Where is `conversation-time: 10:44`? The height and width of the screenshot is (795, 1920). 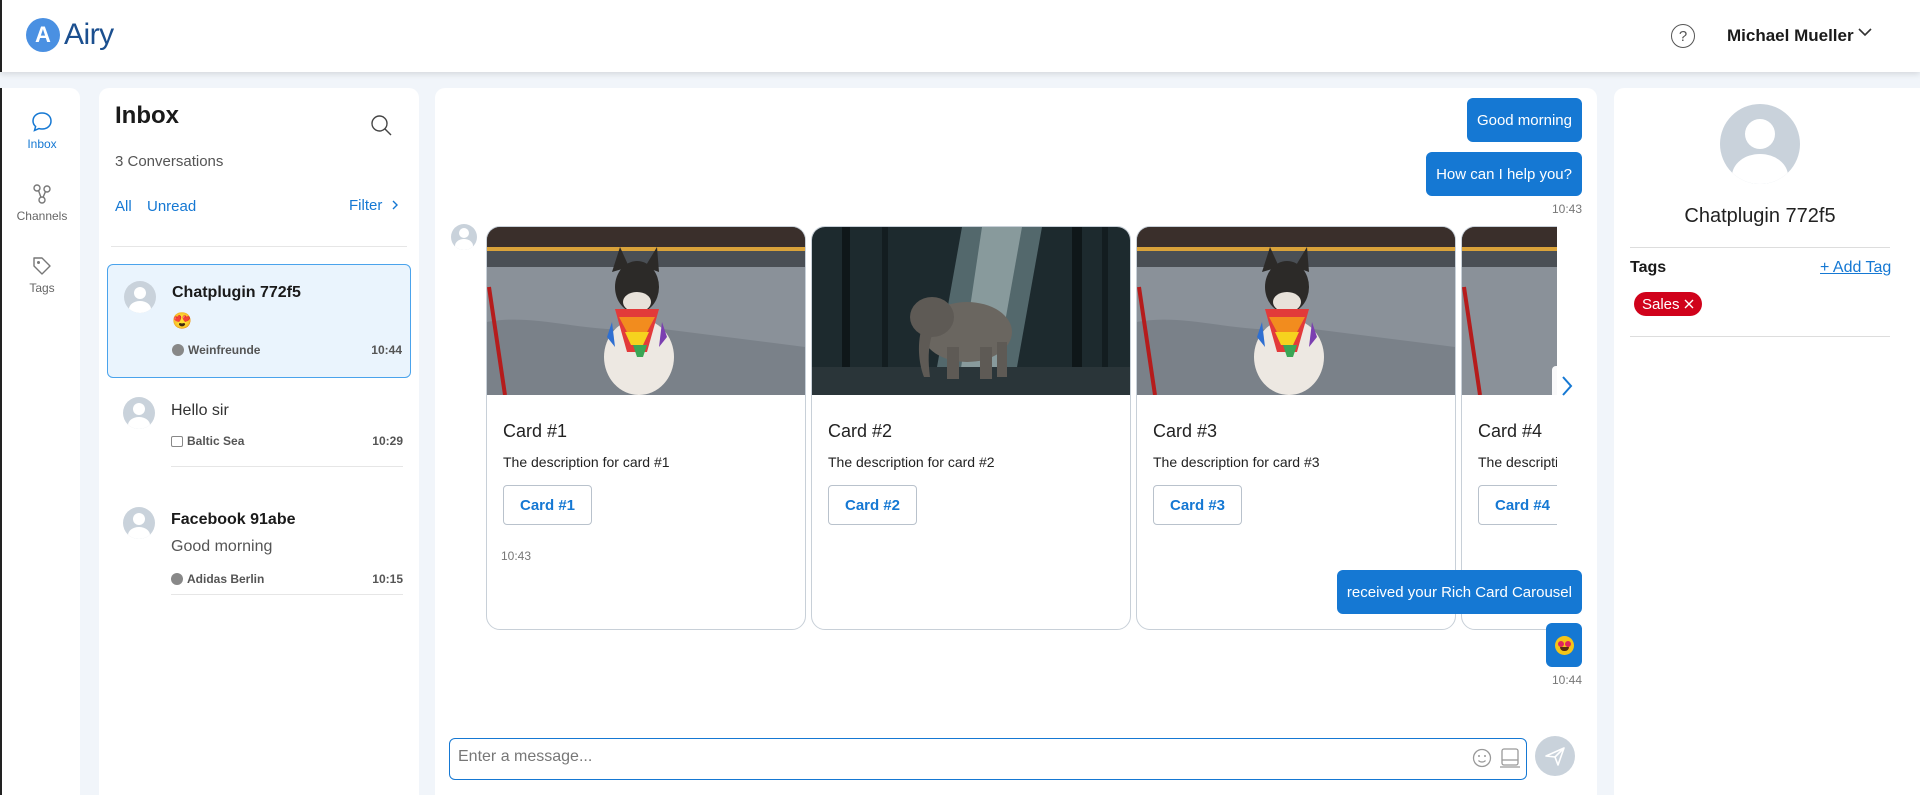 conversation-time: 10:44 is located at coordinates (386, 350).